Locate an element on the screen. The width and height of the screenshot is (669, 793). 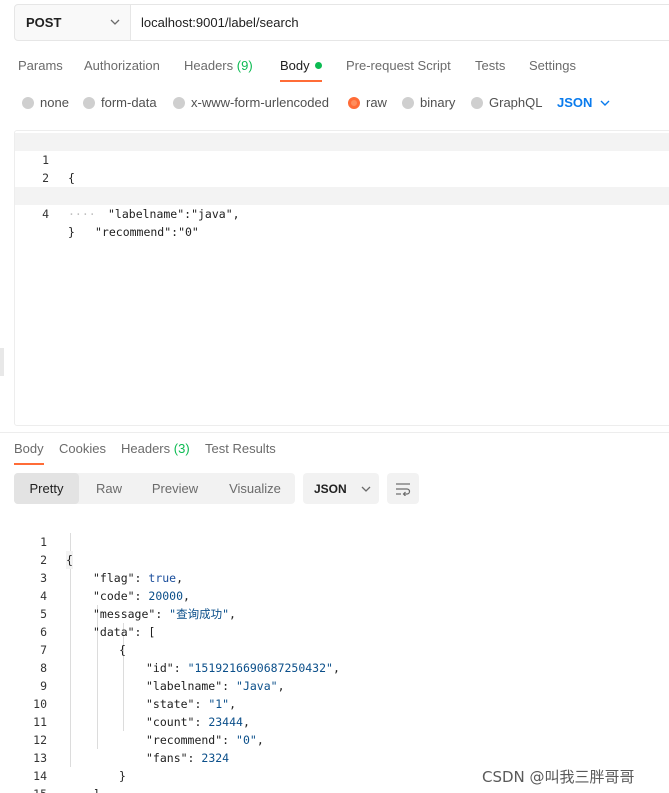
headers-count: (9) is located at coordinates (244, 65).